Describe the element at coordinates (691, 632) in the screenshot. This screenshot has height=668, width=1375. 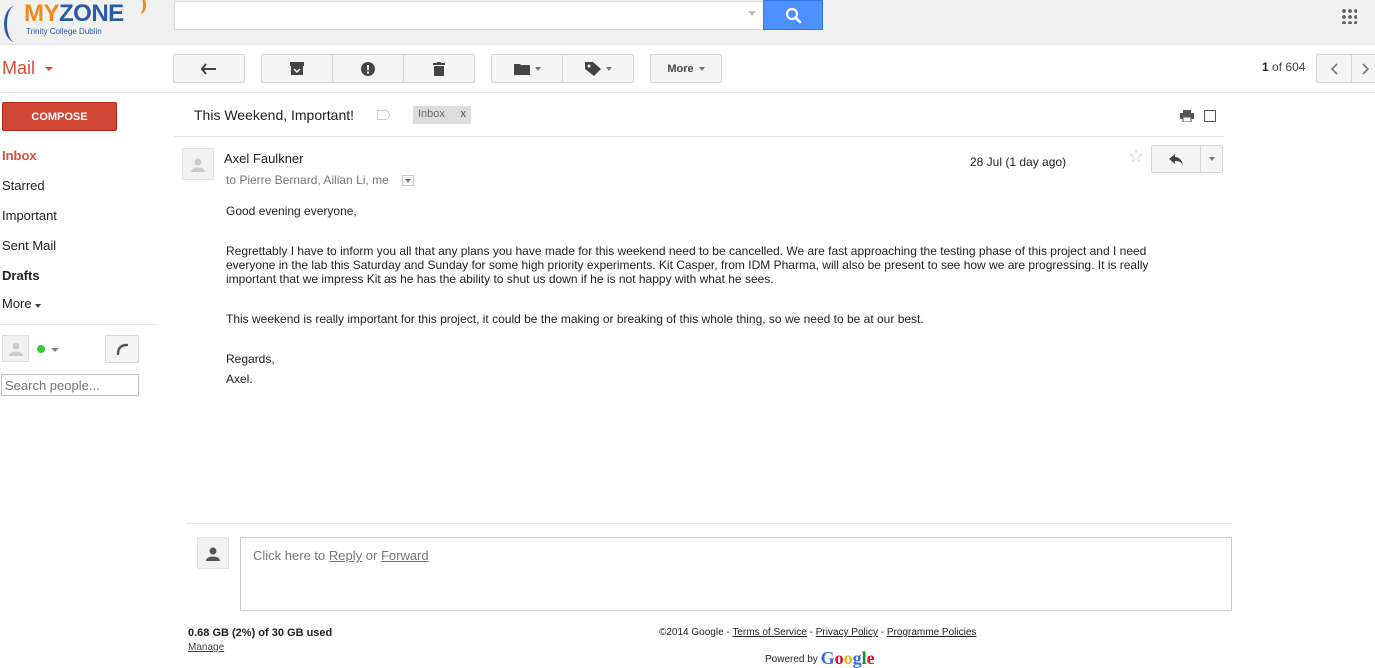
I see `copyright-text: ©2014 Google` at that location.